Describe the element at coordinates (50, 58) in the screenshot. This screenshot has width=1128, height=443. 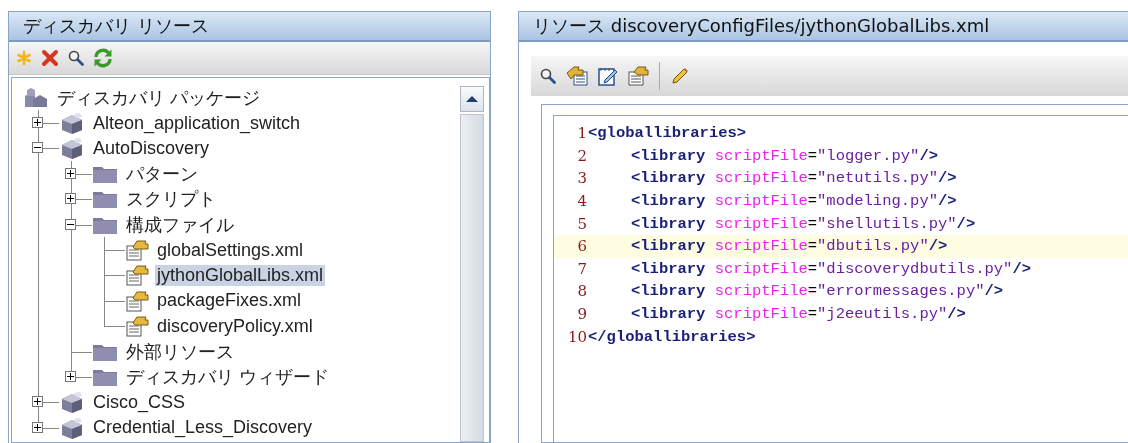
I see `delete-icon` at that location.